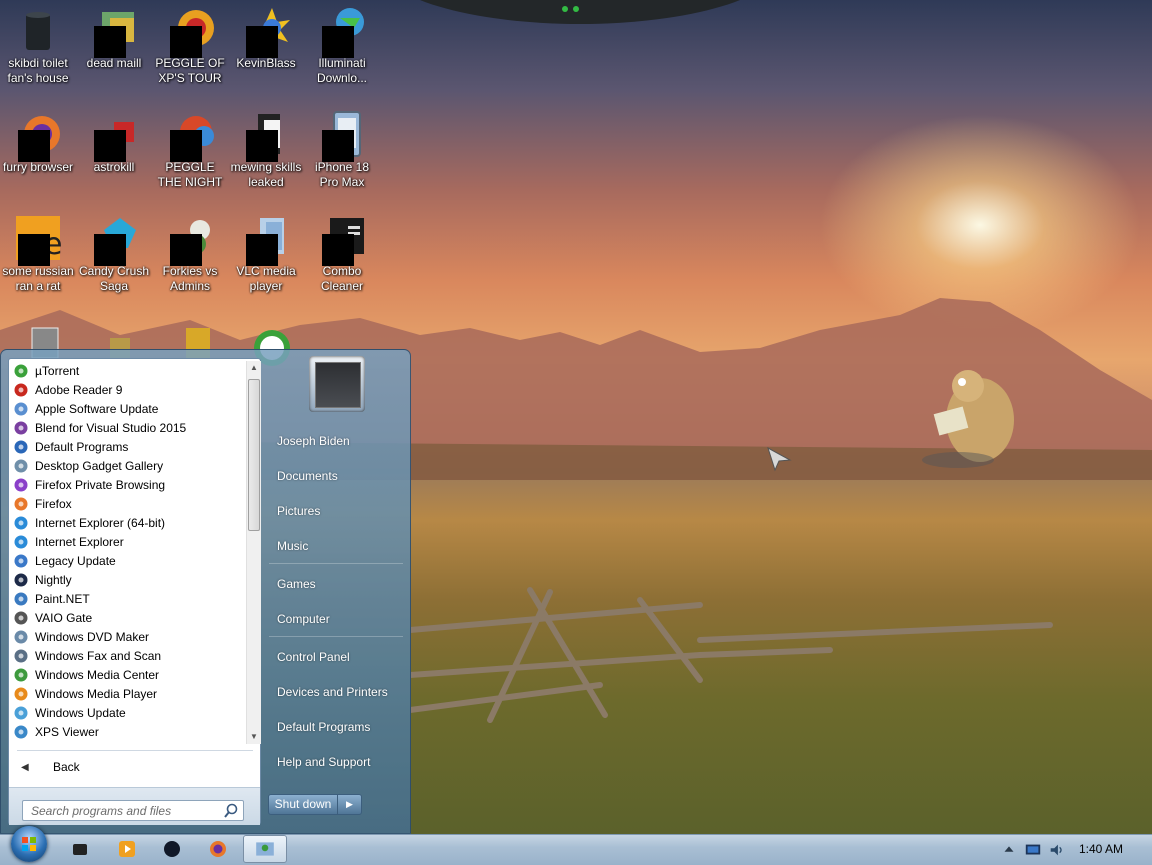 This screenshot has width=1152, height=865. I want to click on program-item: Windows DVD Maker, so click(127, 636).